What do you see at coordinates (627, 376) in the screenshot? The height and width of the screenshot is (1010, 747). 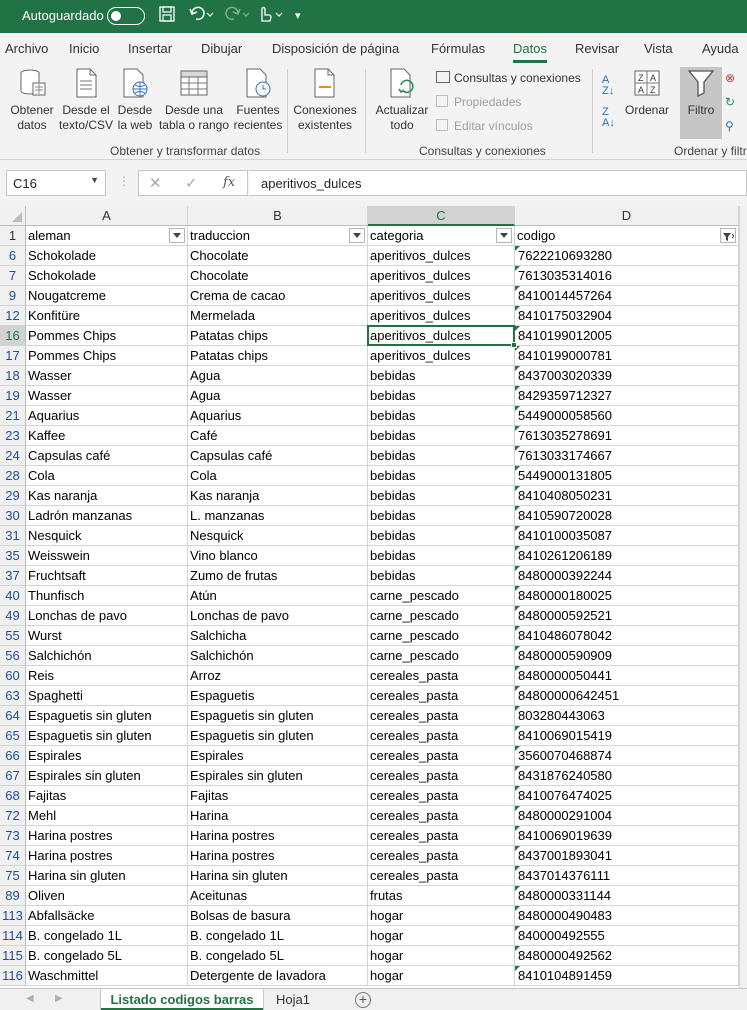 I see `cell-codigo: 8437003020339` at bounding box center [627, 376].